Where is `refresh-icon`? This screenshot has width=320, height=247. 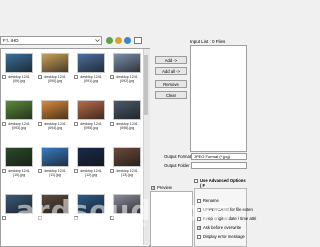 refresh-icon is located at coordinates (118, 40).